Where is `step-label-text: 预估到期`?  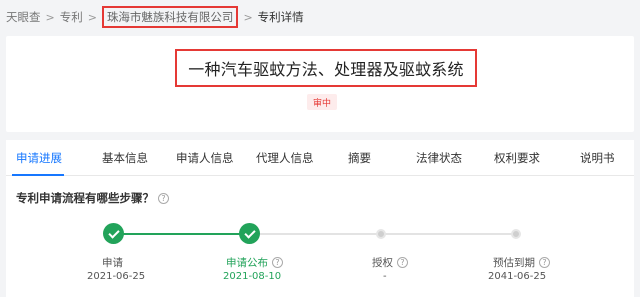
step-label-text: 预估到期 is located at coordinates (514, 263).